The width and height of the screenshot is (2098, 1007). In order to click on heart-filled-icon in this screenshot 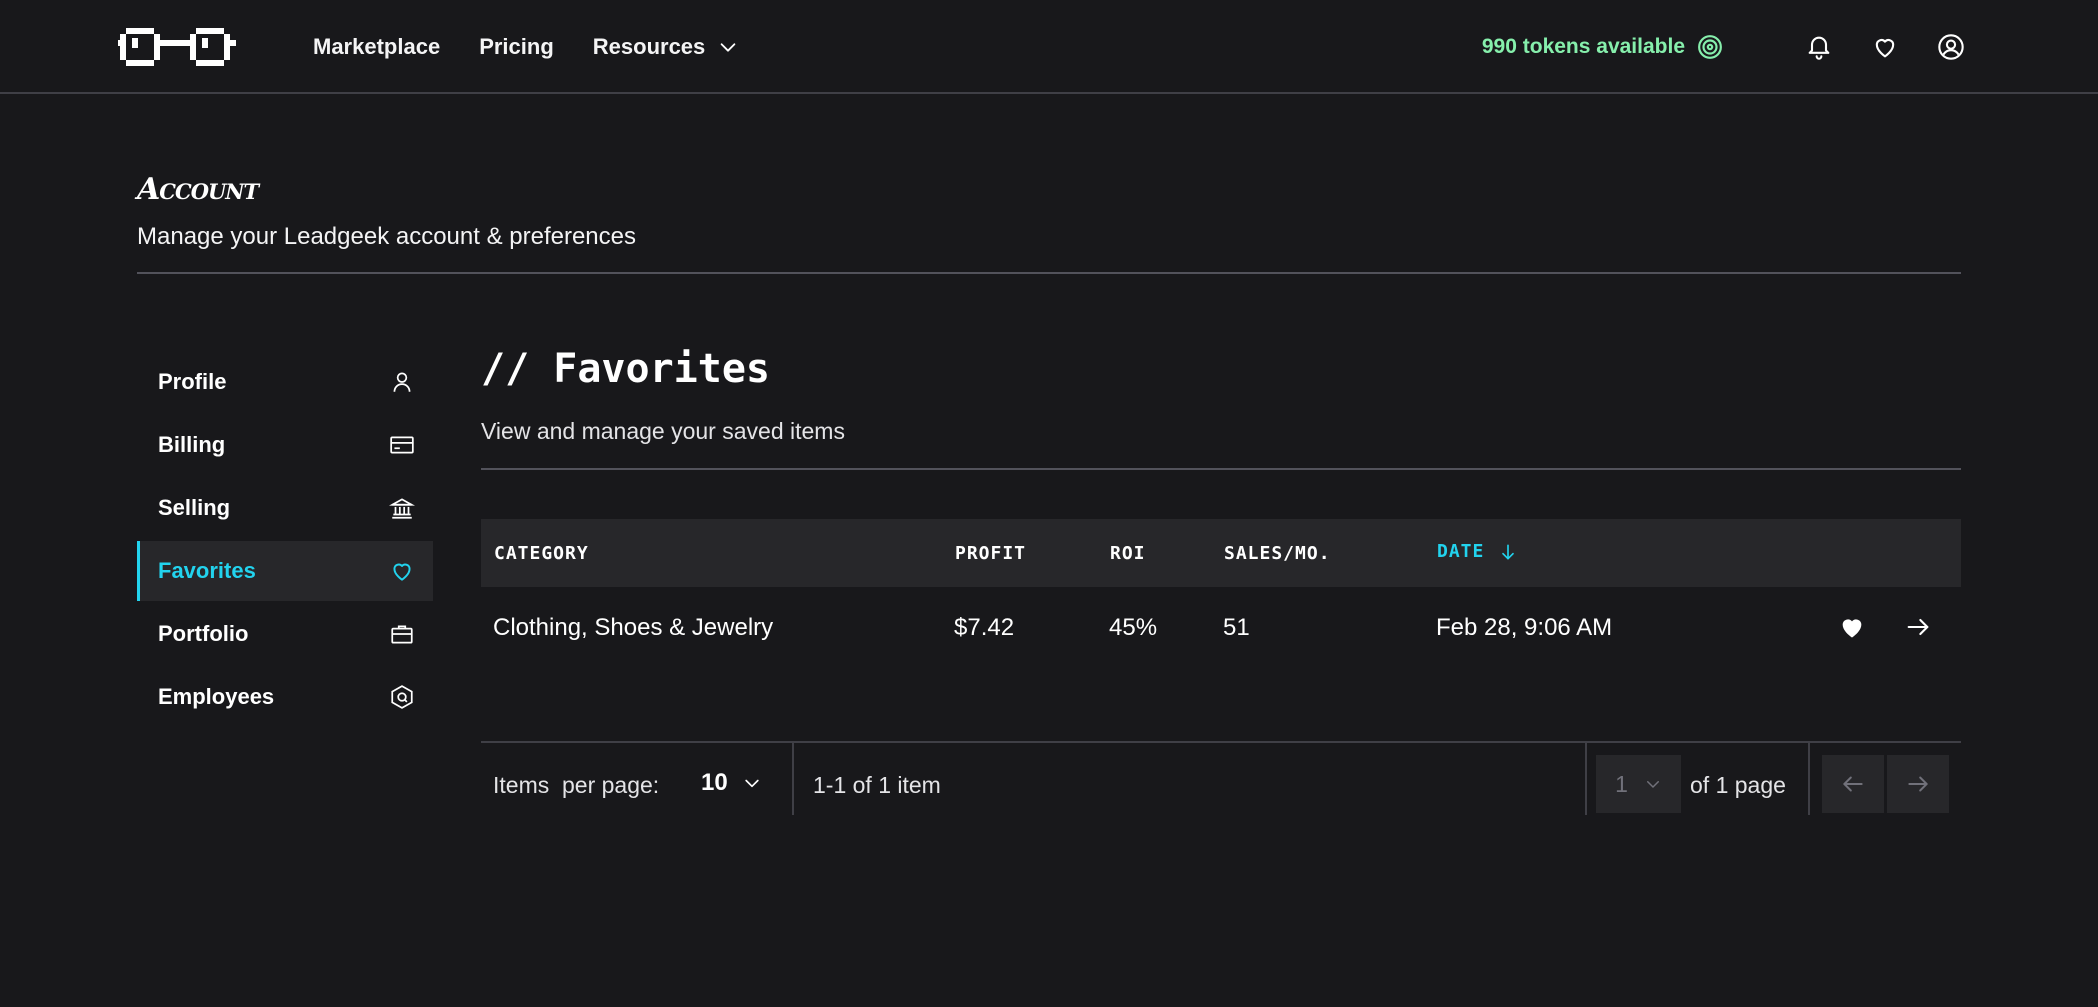, I will do `click(1852, 628)`.